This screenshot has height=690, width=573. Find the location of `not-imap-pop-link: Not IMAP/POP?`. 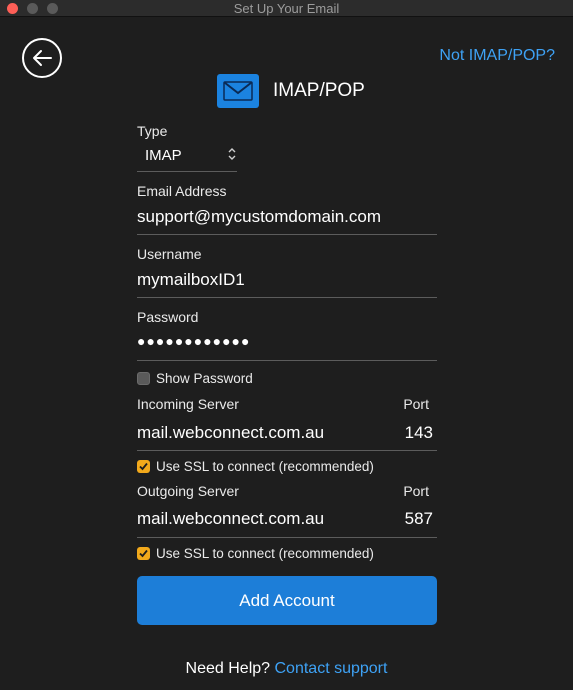

not-imap-pop-link: Not IMAP/POP? is located at coordinates (497, 56).